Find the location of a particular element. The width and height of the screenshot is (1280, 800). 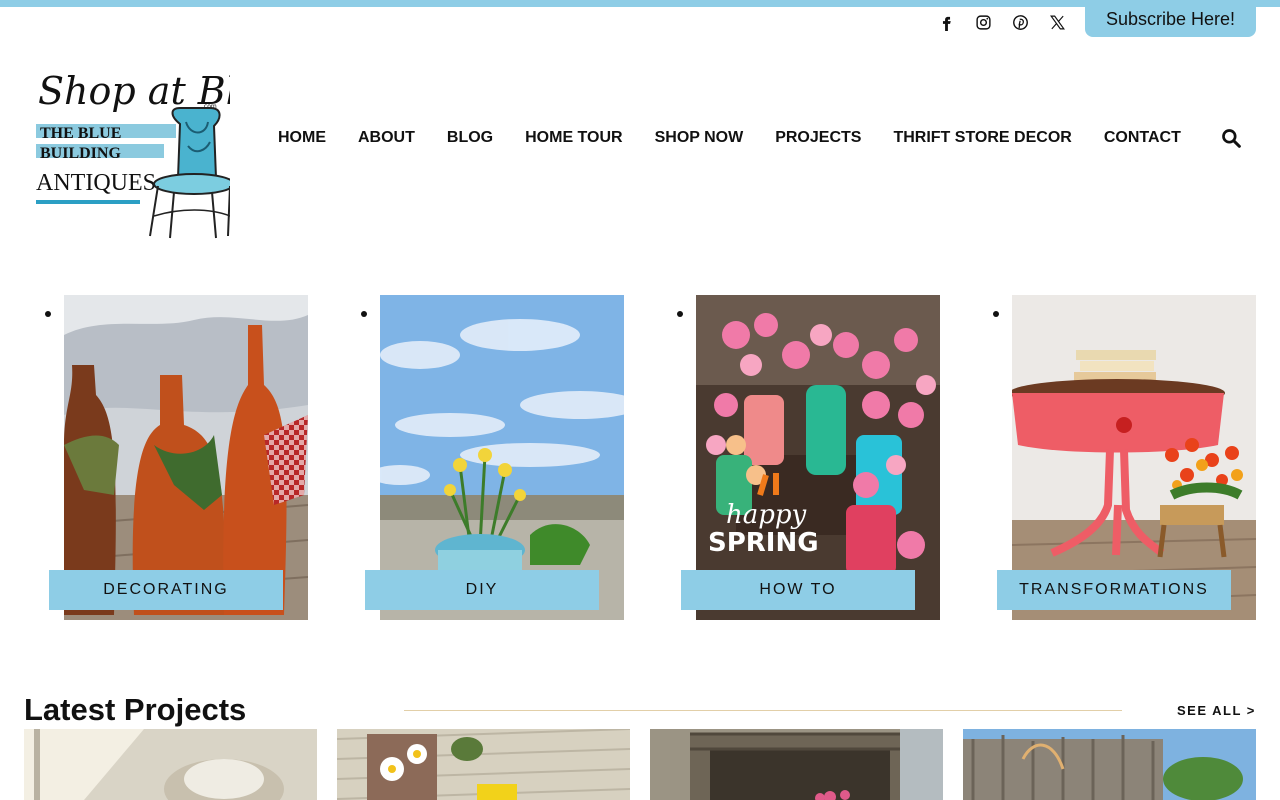

nav-shop-now: SHOP NOW is located at coordinates (699, 138).